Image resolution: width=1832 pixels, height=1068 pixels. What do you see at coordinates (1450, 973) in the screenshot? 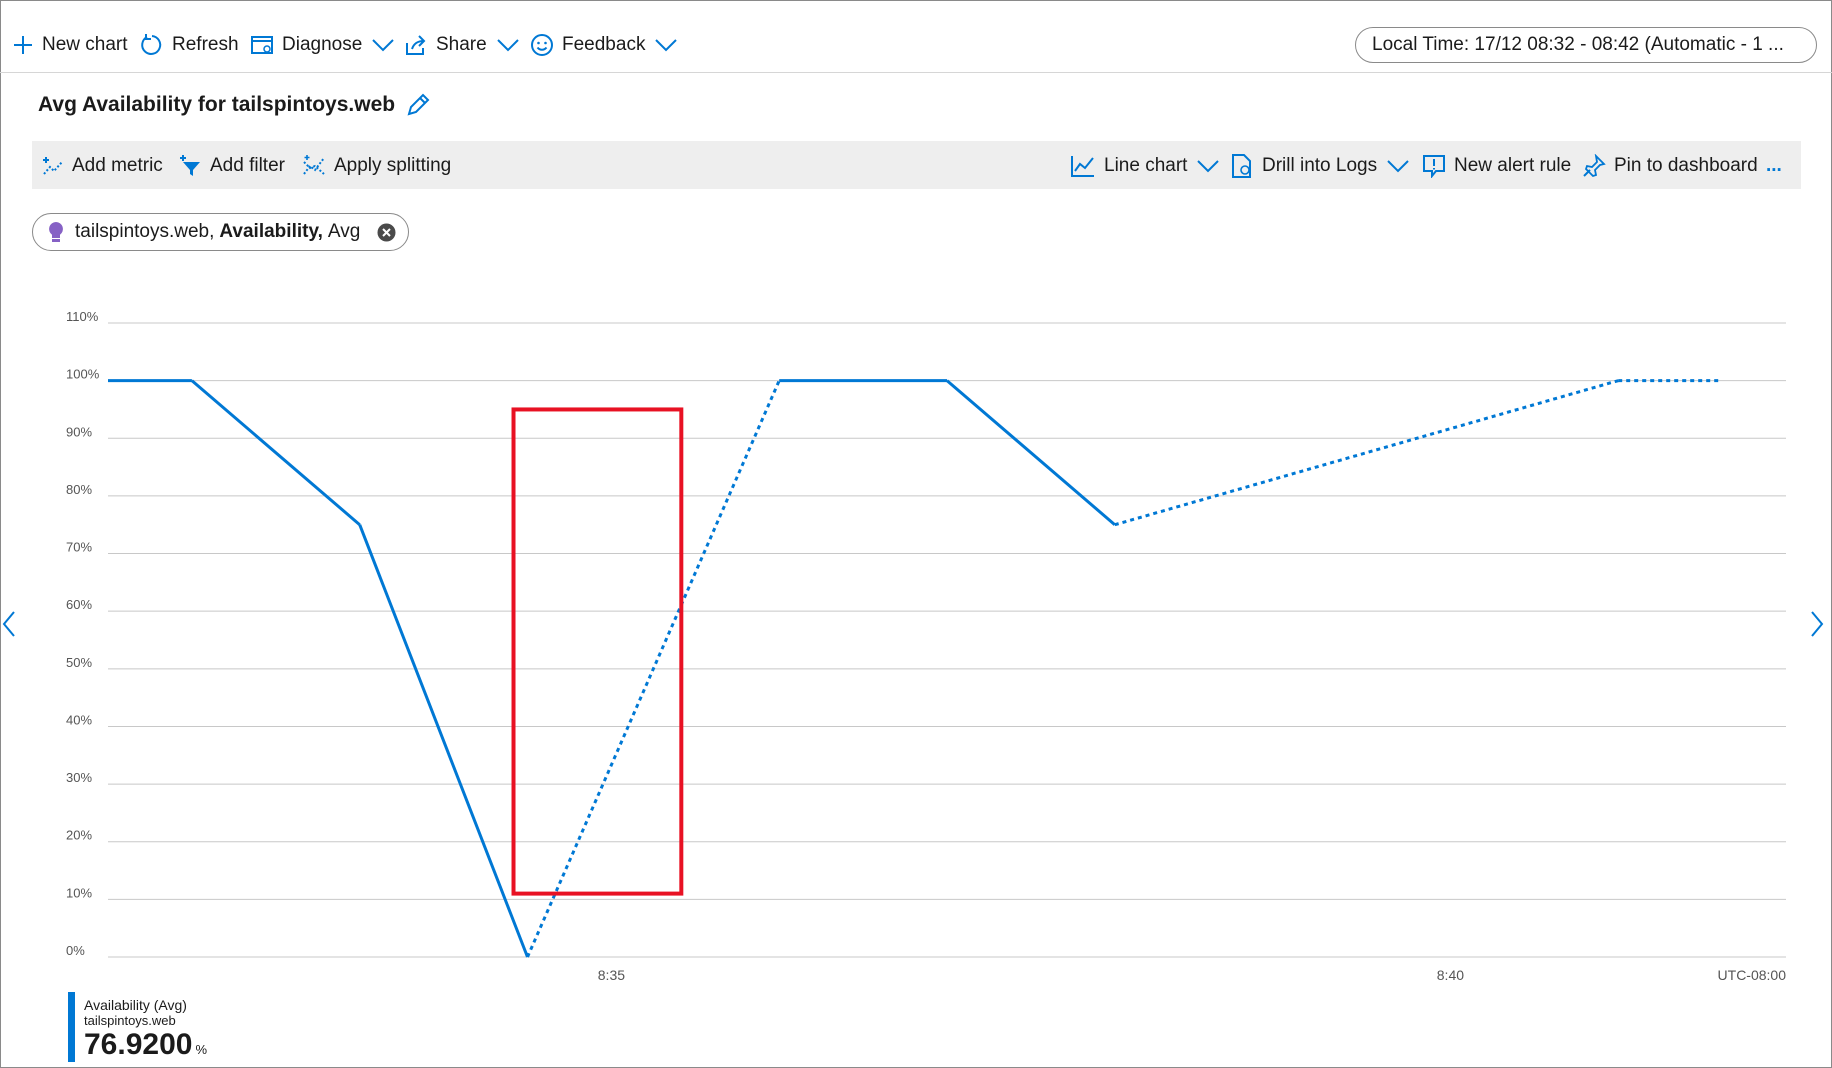
I see `x-tick-label: 8:40` at bounding box center [1450, 973].